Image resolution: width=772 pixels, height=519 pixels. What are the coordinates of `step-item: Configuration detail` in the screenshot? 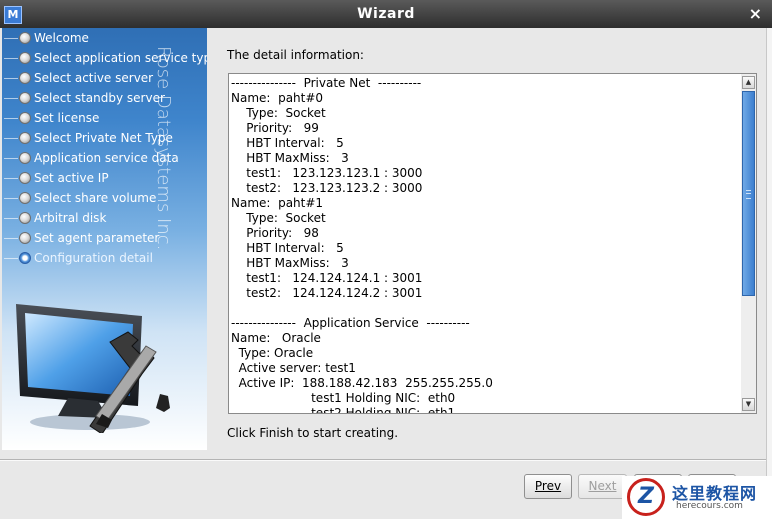 It's located at (104, 258).